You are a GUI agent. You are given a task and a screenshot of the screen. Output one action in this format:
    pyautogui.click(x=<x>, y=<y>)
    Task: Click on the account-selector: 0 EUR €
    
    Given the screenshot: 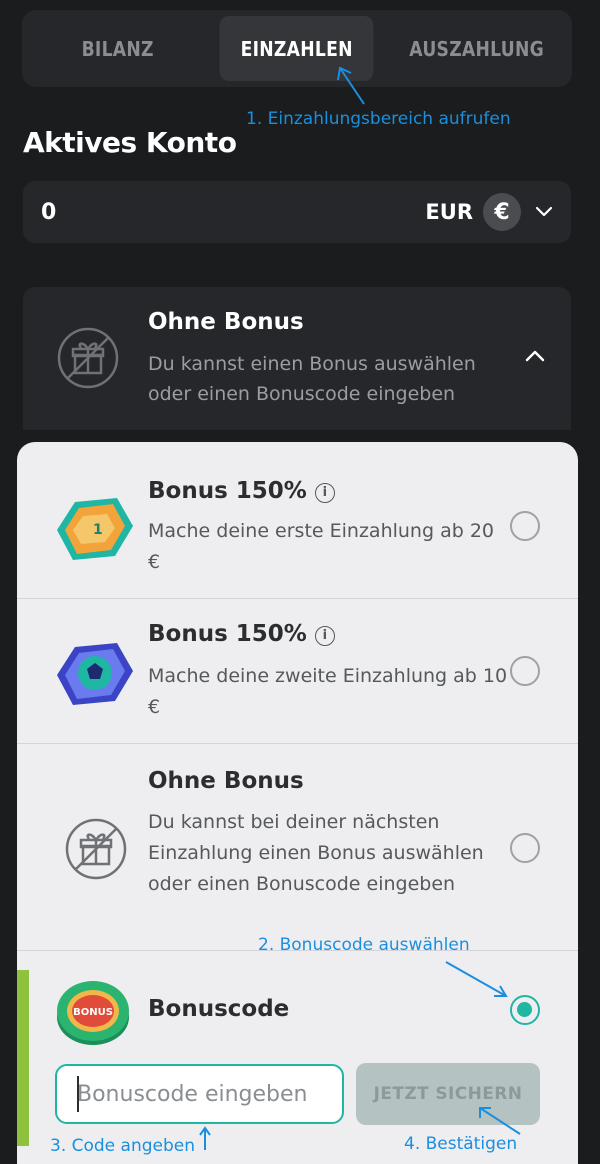 What is the action you would take?
    pyautogui.click(x=297, y=212)
    